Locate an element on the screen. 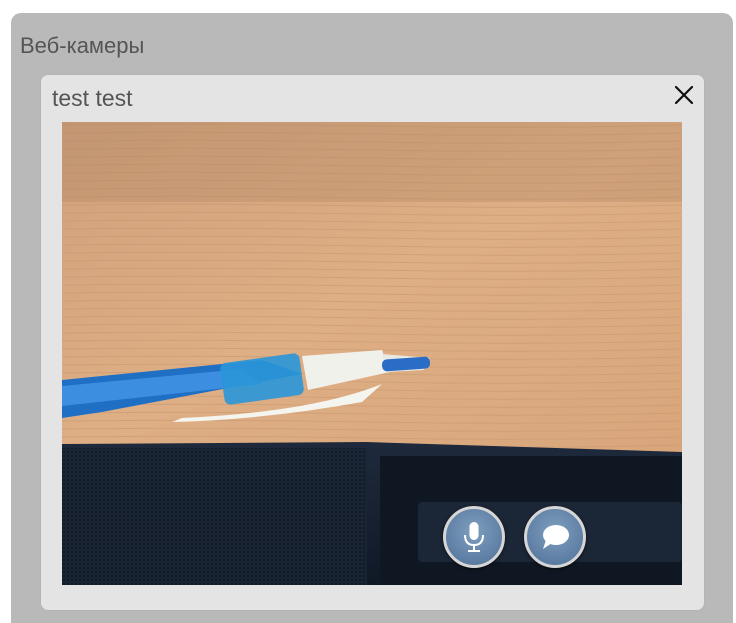 This screenshot has width=736, height=623. panel-title: Веб-камеры is located at coordinates (82, 45).